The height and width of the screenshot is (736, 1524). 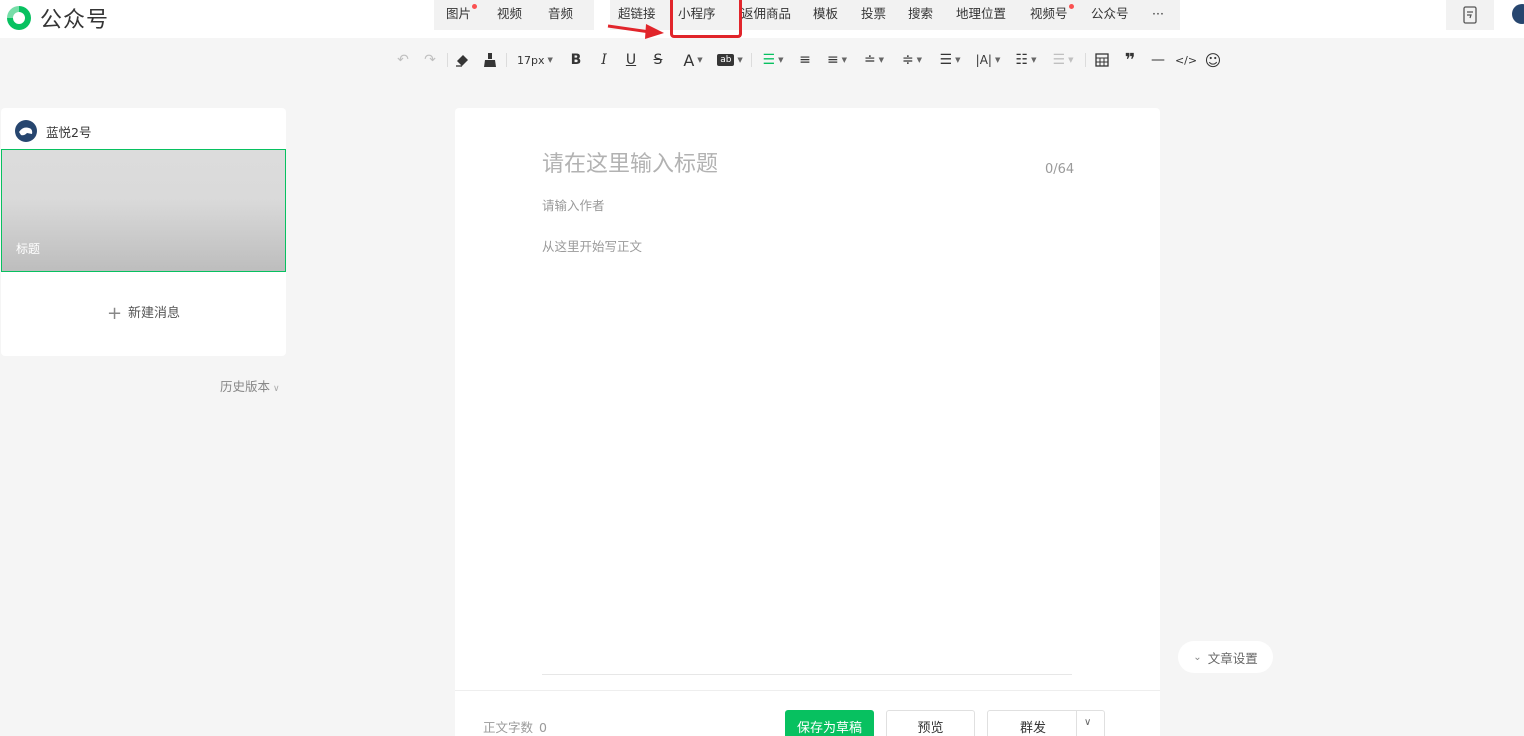 I want to click on title-input, so click(x=772, y=164).